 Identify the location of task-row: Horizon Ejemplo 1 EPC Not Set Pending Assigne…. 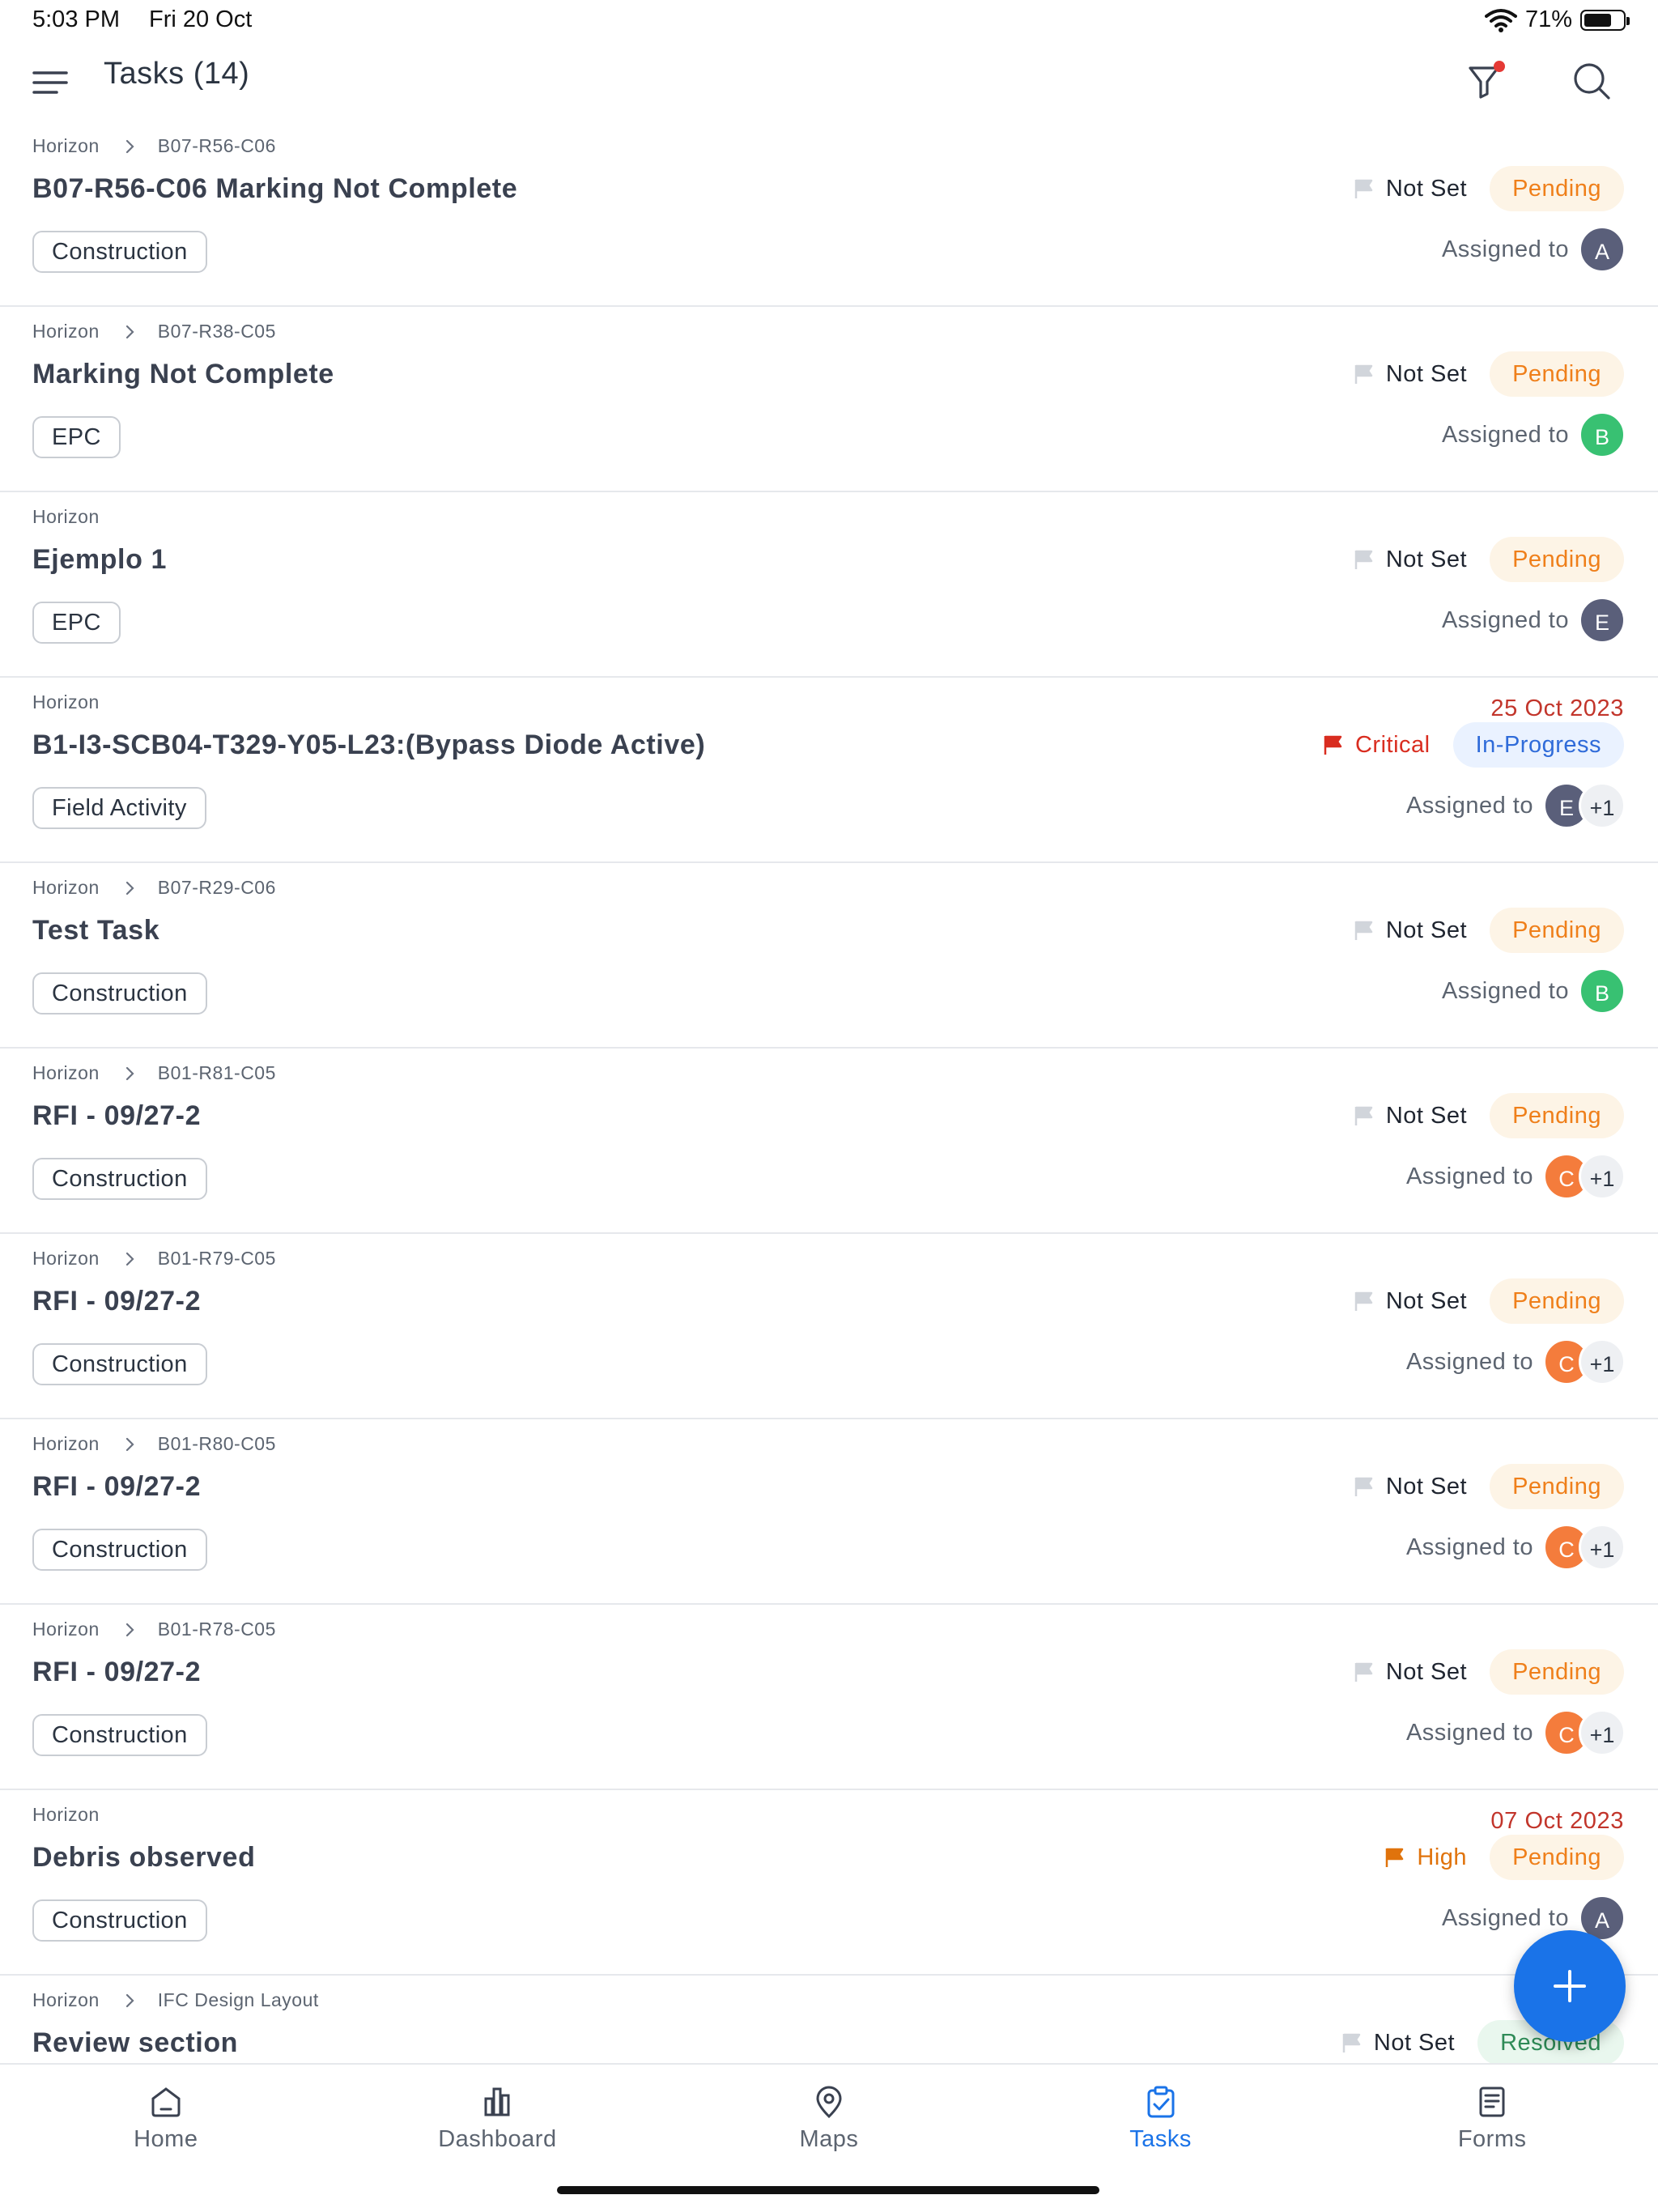
(829, 585).